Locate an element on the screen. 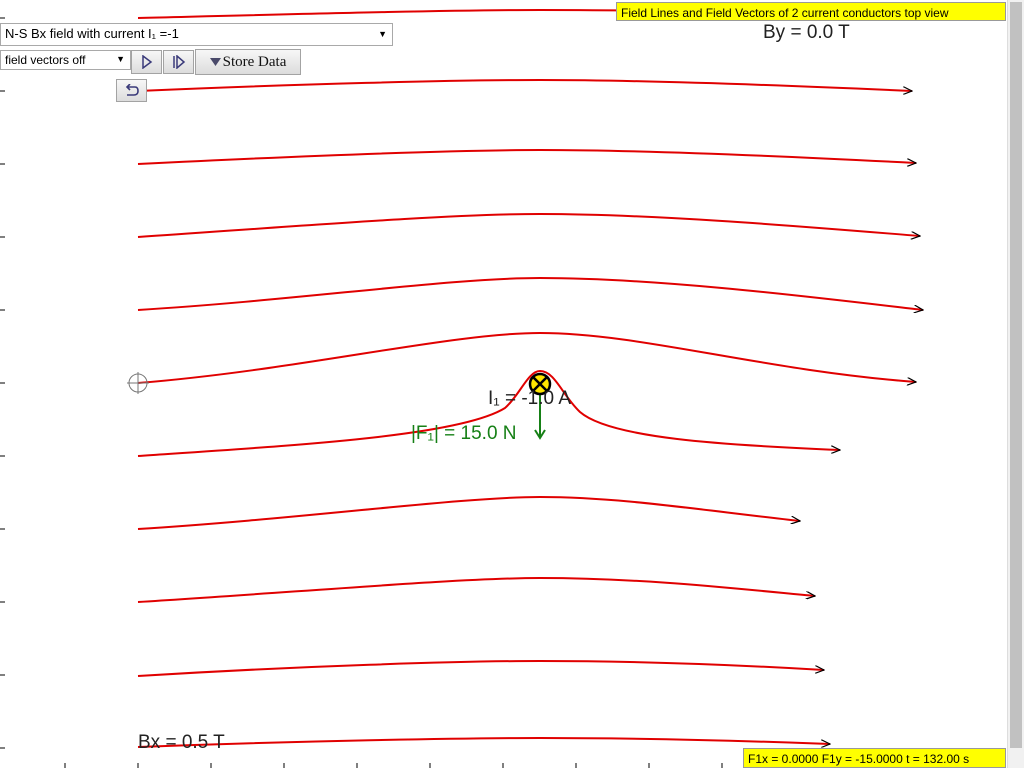 Image resolution: width=1024 pixels, height=768 pixels. crosshair-icon is located at coordinates (138, 383).